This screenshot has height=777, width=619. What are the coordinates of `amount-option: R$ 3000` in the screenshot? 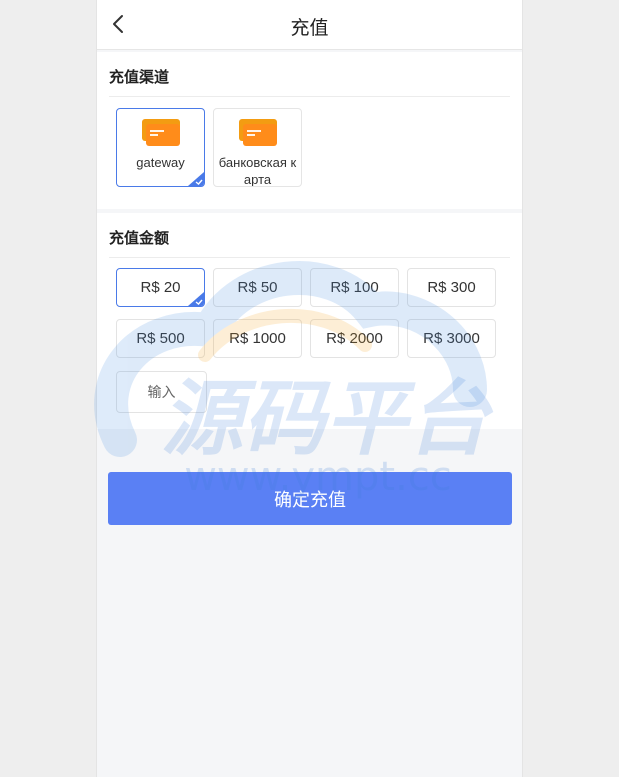 It's located at (451, 338).